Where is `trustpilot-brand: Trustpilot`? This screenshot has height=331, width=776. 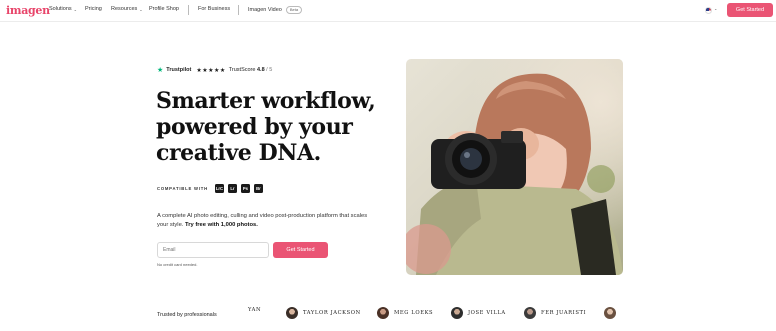 trustpilot-brand: Trustpilot is located at coordinates (179, 70).